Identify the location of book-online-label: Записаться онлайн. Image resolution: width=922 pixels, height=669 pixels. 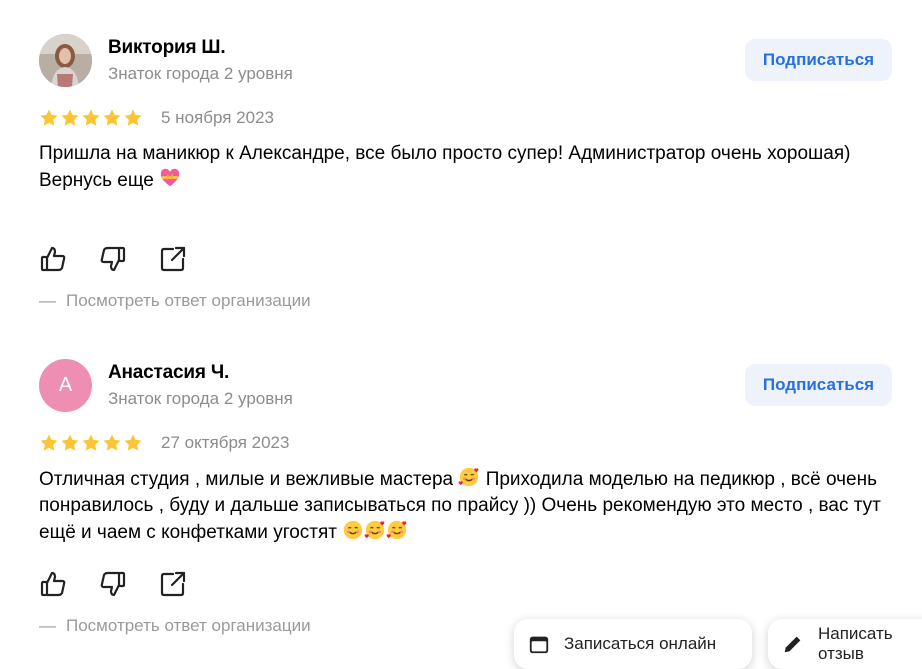
(640, 643).